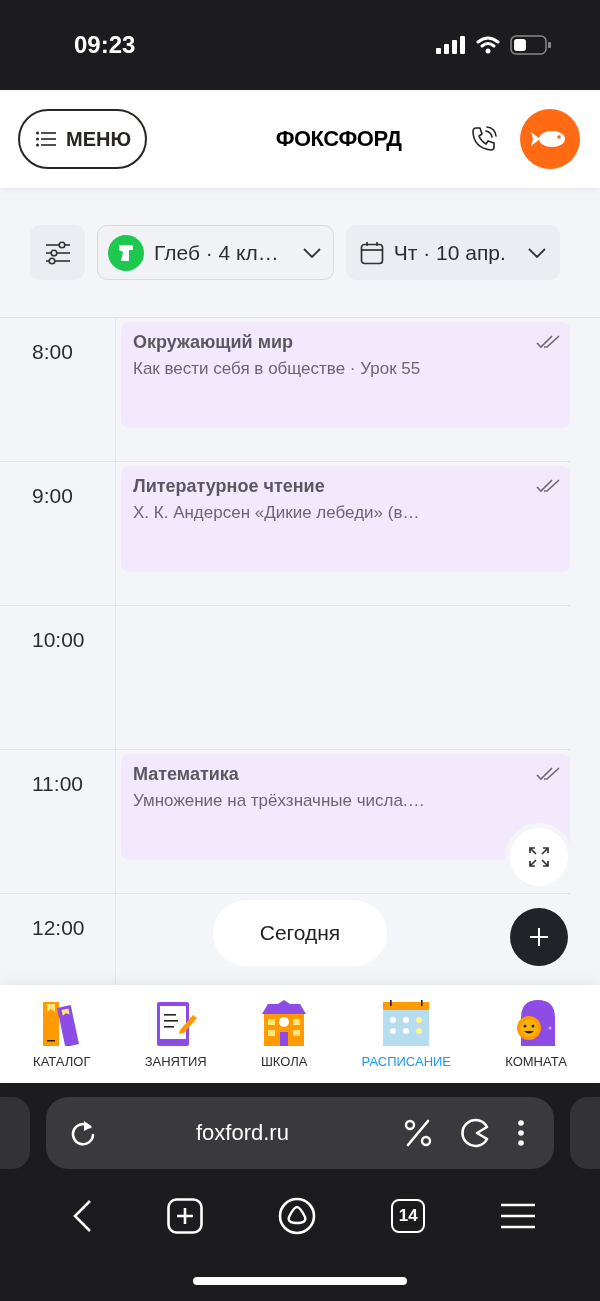 The image size is (600, 1301). Describe the element at coordinates (296, 1216) in the screenshot. I see `assistant-icon` at that location.